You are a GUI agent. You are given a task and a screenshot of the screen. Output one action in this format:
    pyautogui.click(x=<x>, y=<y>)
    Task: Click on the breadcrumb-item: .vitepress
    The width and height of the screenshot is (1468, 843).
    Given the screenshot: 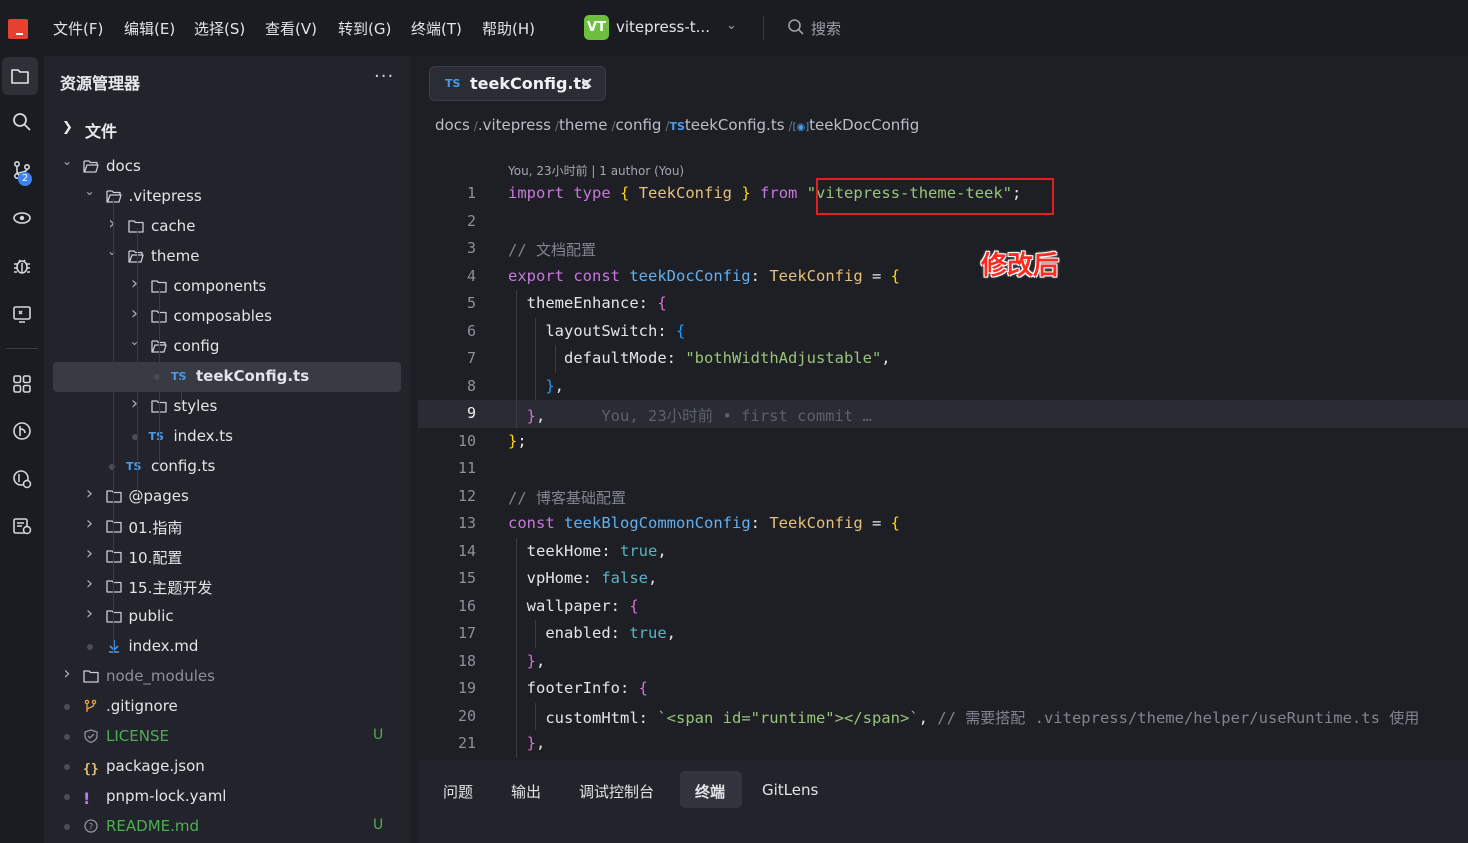 What is the action you would take?
    pyautogui.click(x=514, y=125)
    